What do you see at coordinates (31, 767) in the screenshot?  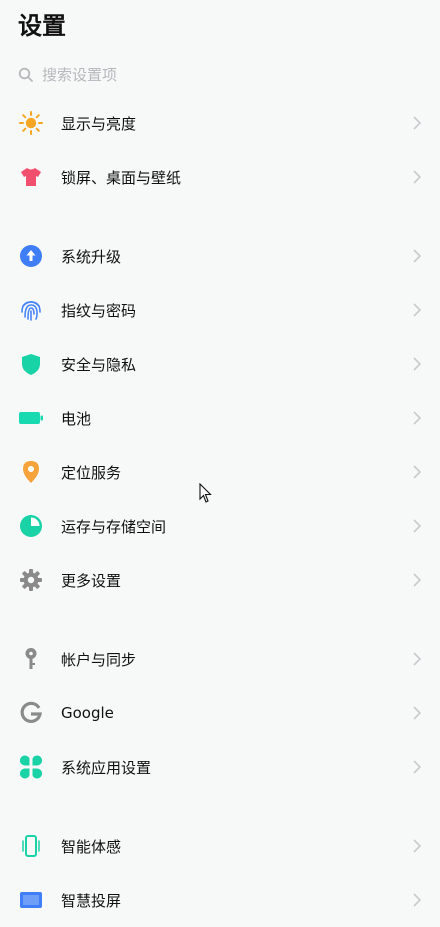 I see `clover-icon` at bounding box center [31, 767].